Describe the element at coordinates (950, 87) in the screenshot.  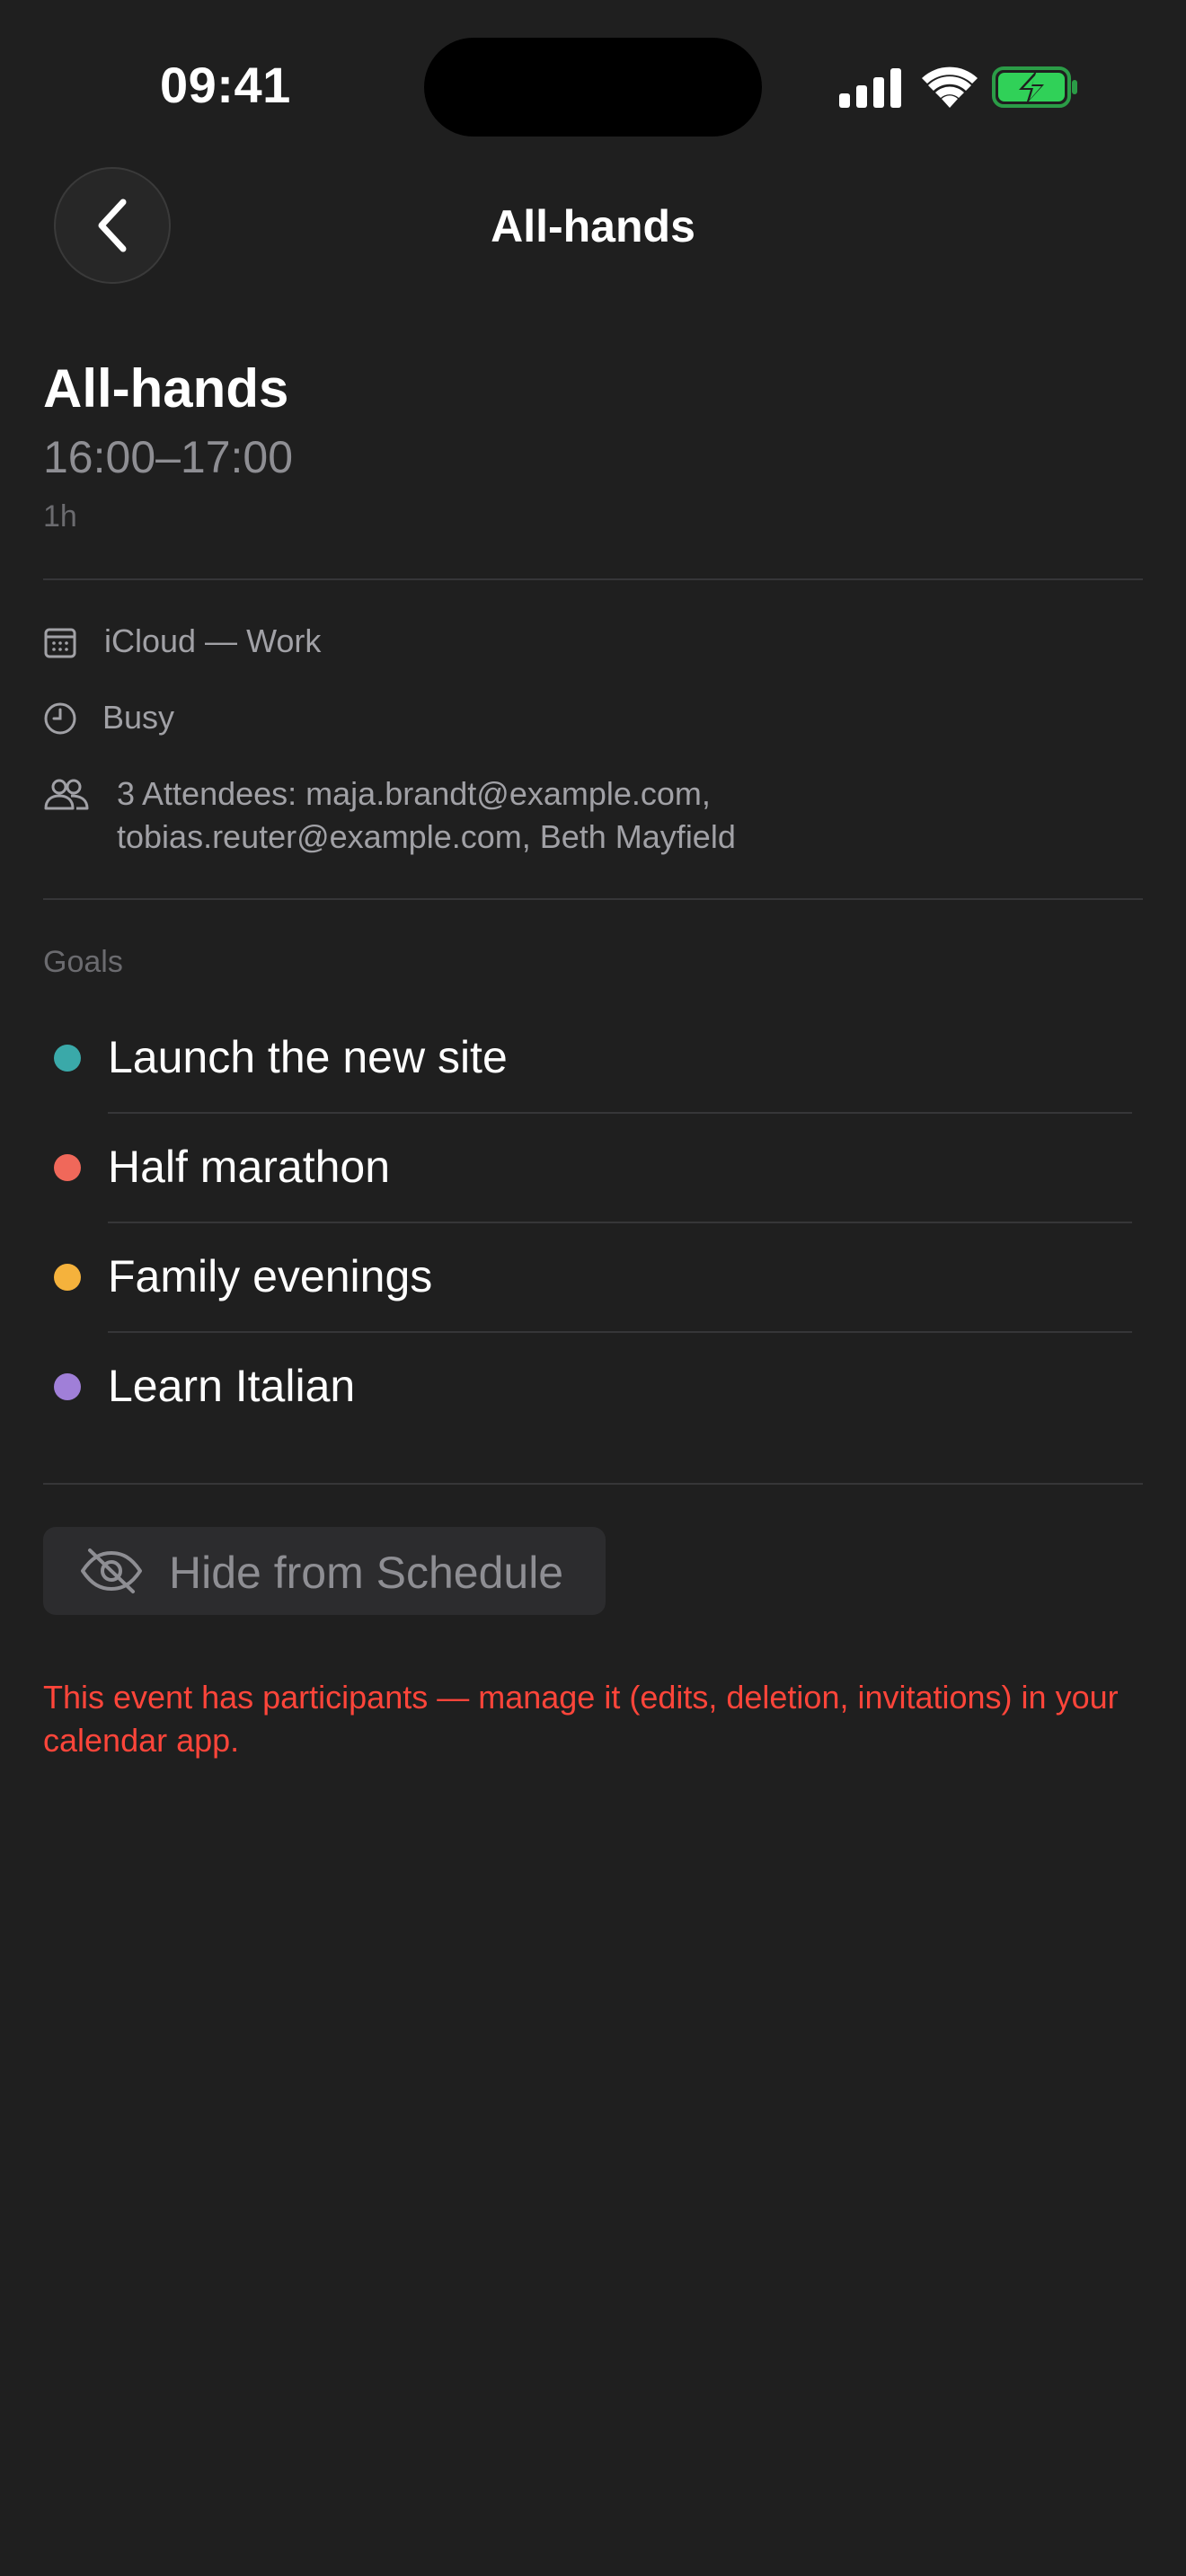
I see `wifi-icon` at that location.